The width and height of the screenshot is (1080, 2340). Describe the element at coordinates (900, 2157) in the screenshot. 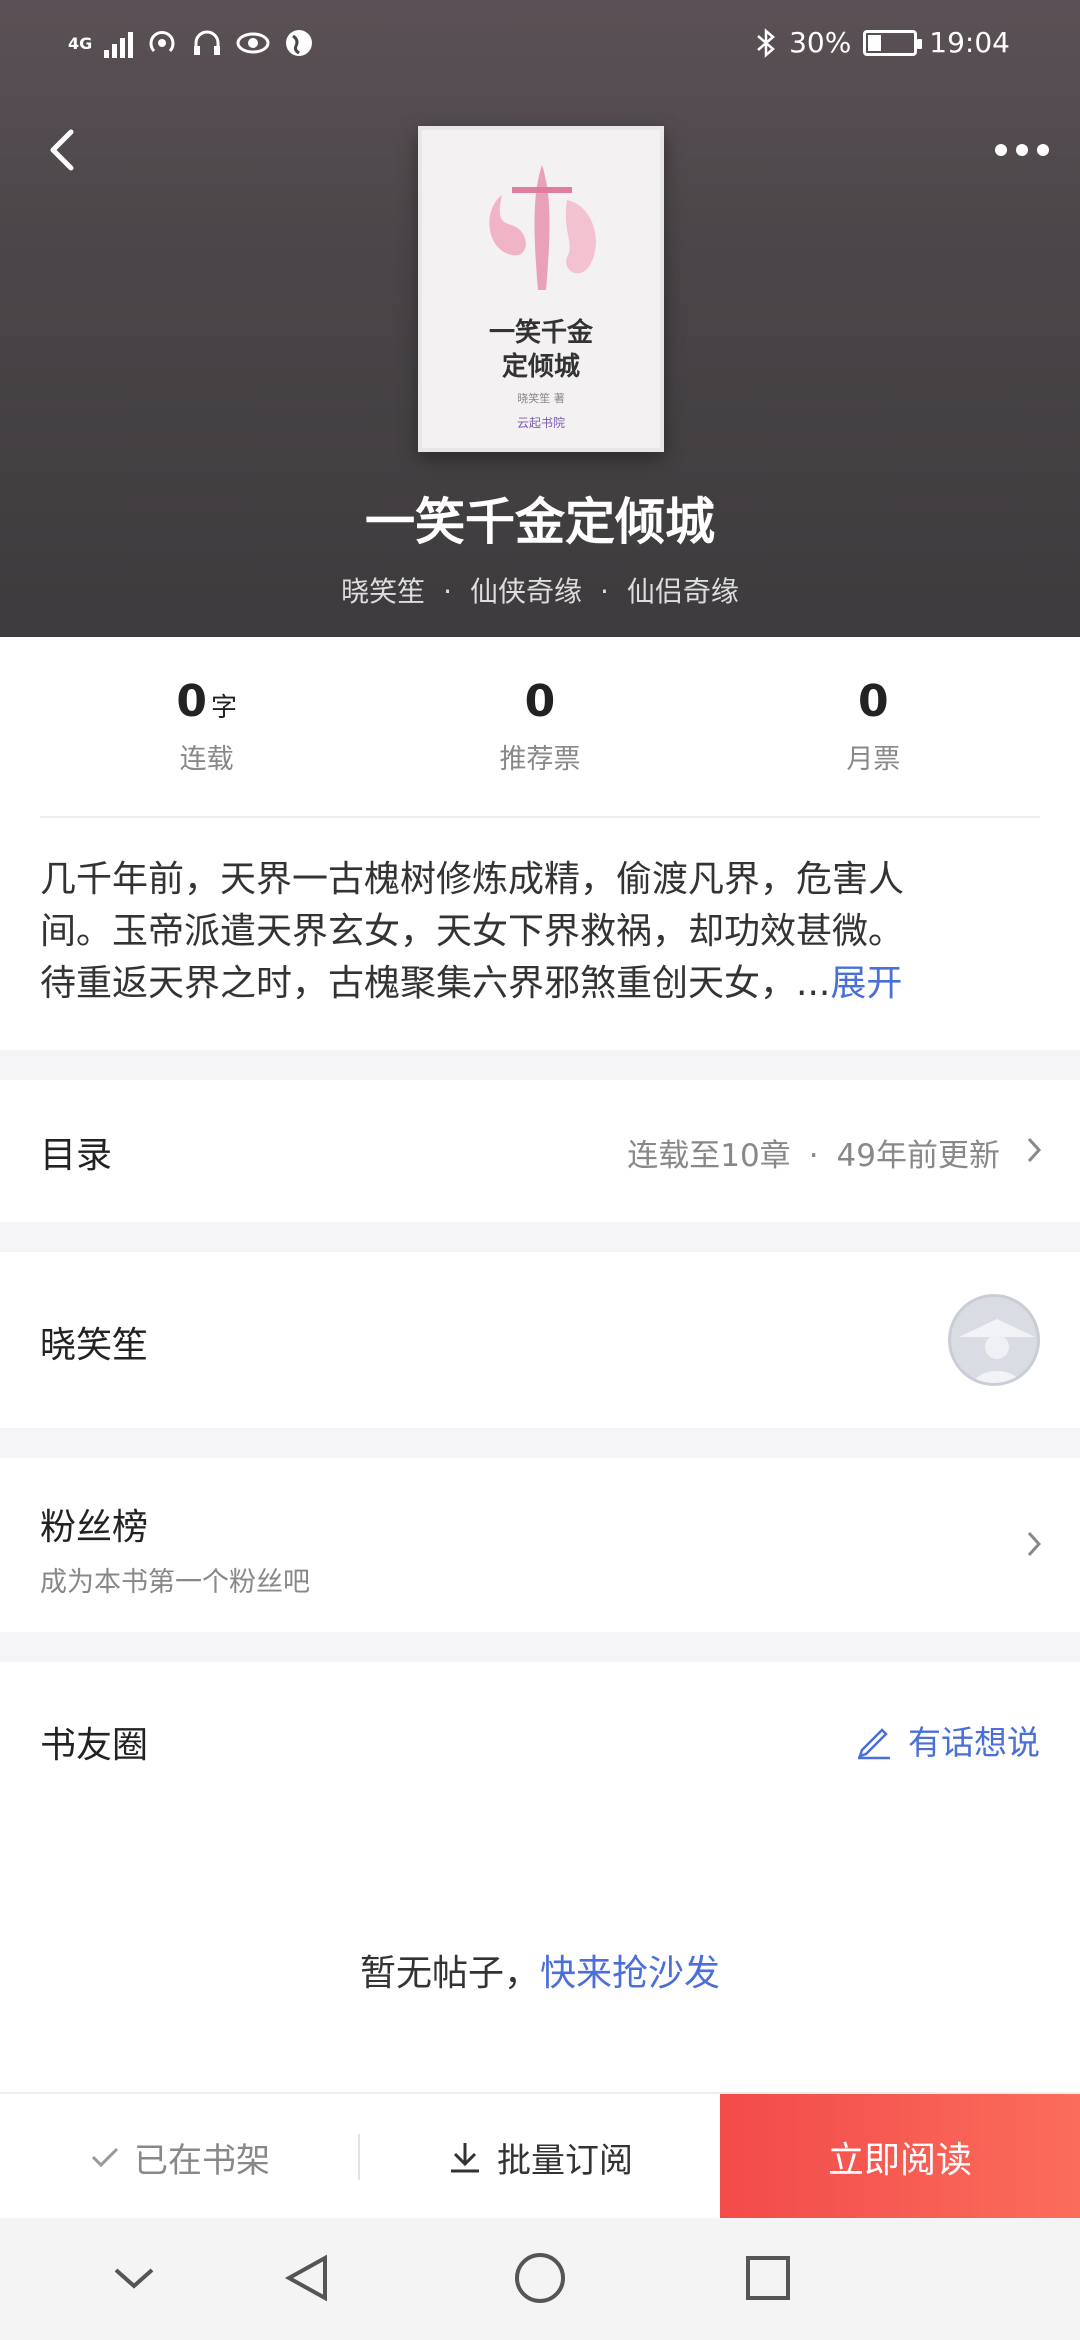

I see `read-now-button: 立即阅读` at that location.